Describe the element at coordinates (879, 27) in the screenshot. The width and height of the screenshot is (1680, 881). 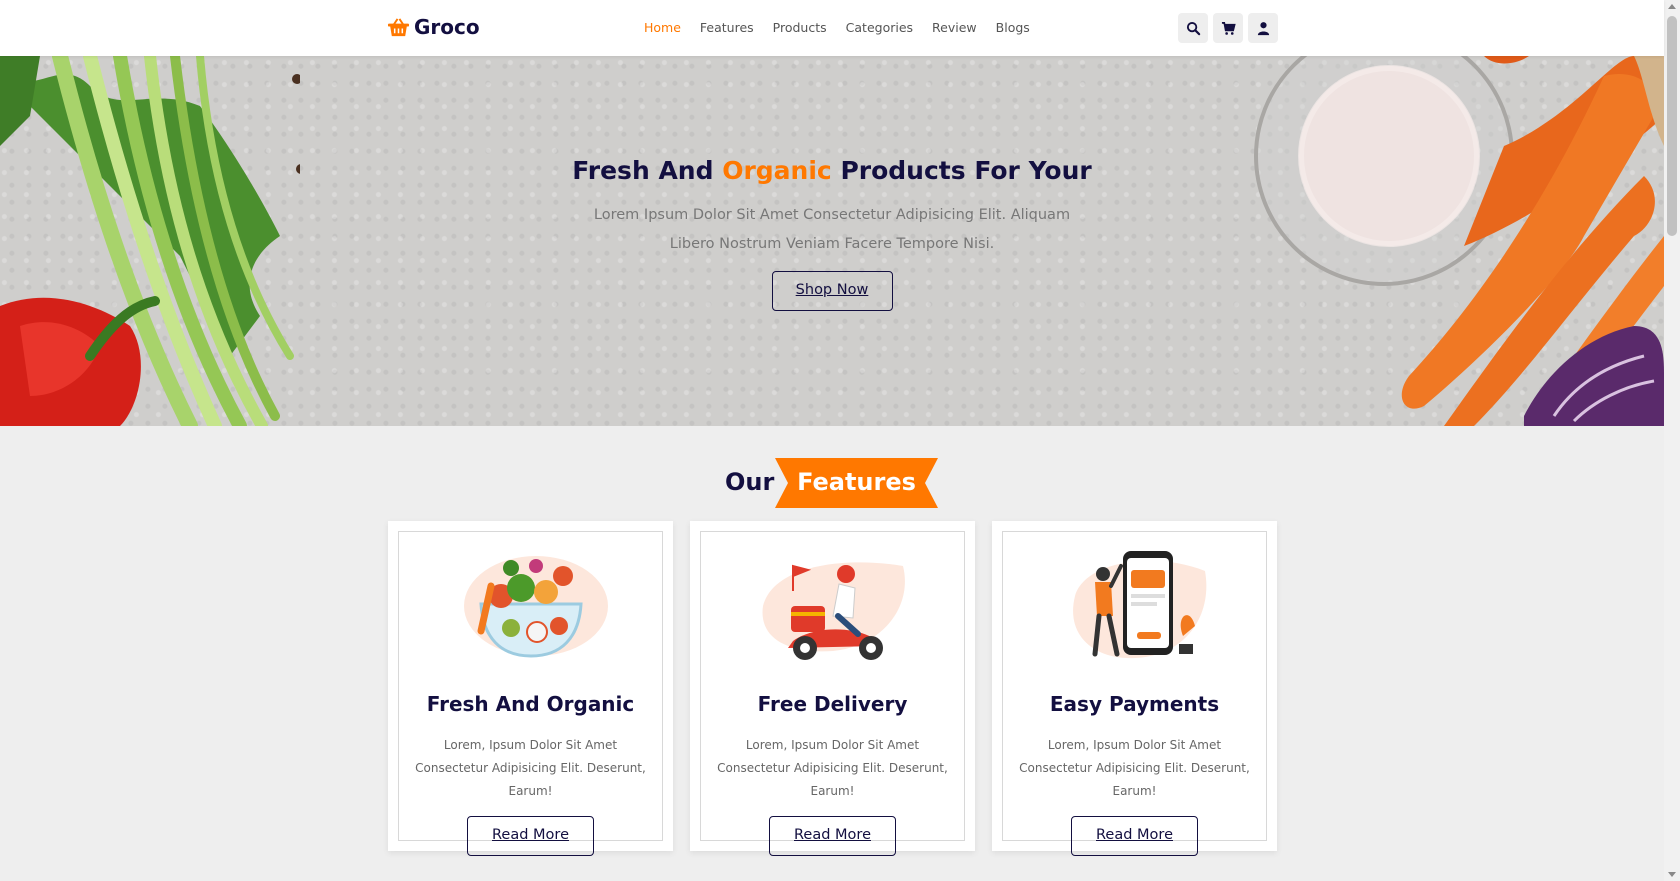
I see `nav-categories: Categories` at that location.